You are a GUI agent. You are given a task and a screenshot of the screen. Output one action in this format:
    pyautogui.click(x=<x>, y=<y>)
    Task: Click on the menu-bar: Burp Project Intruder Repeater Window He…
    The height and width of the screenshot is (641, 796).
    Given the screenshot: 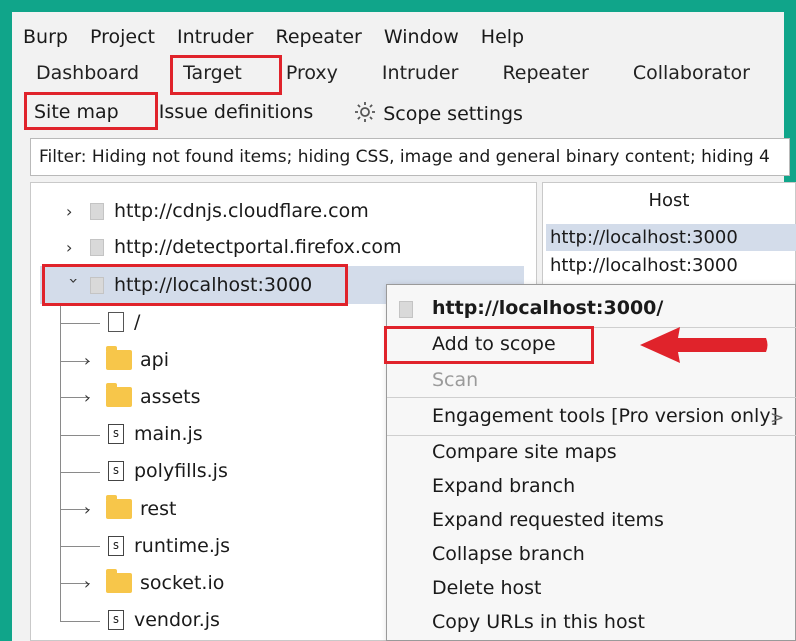 What is the action you would take?
    pyautogui.click(x=273, y=38)
    